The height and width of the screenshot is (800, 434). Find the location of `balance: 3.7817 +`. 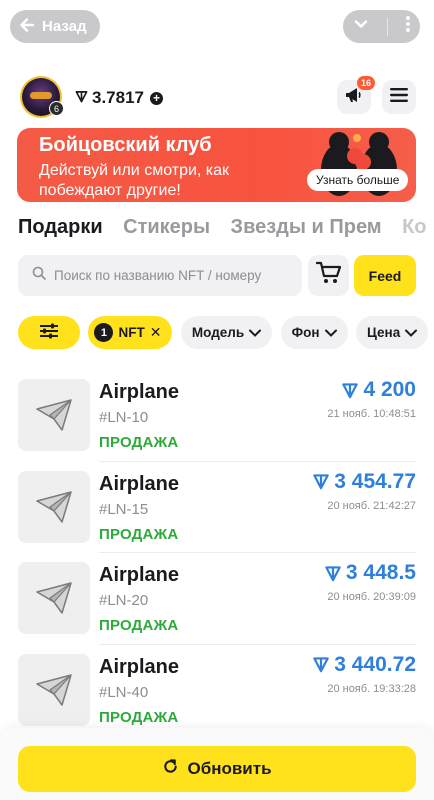

balance: 3.7817 + is located at coordinates (119, 98).